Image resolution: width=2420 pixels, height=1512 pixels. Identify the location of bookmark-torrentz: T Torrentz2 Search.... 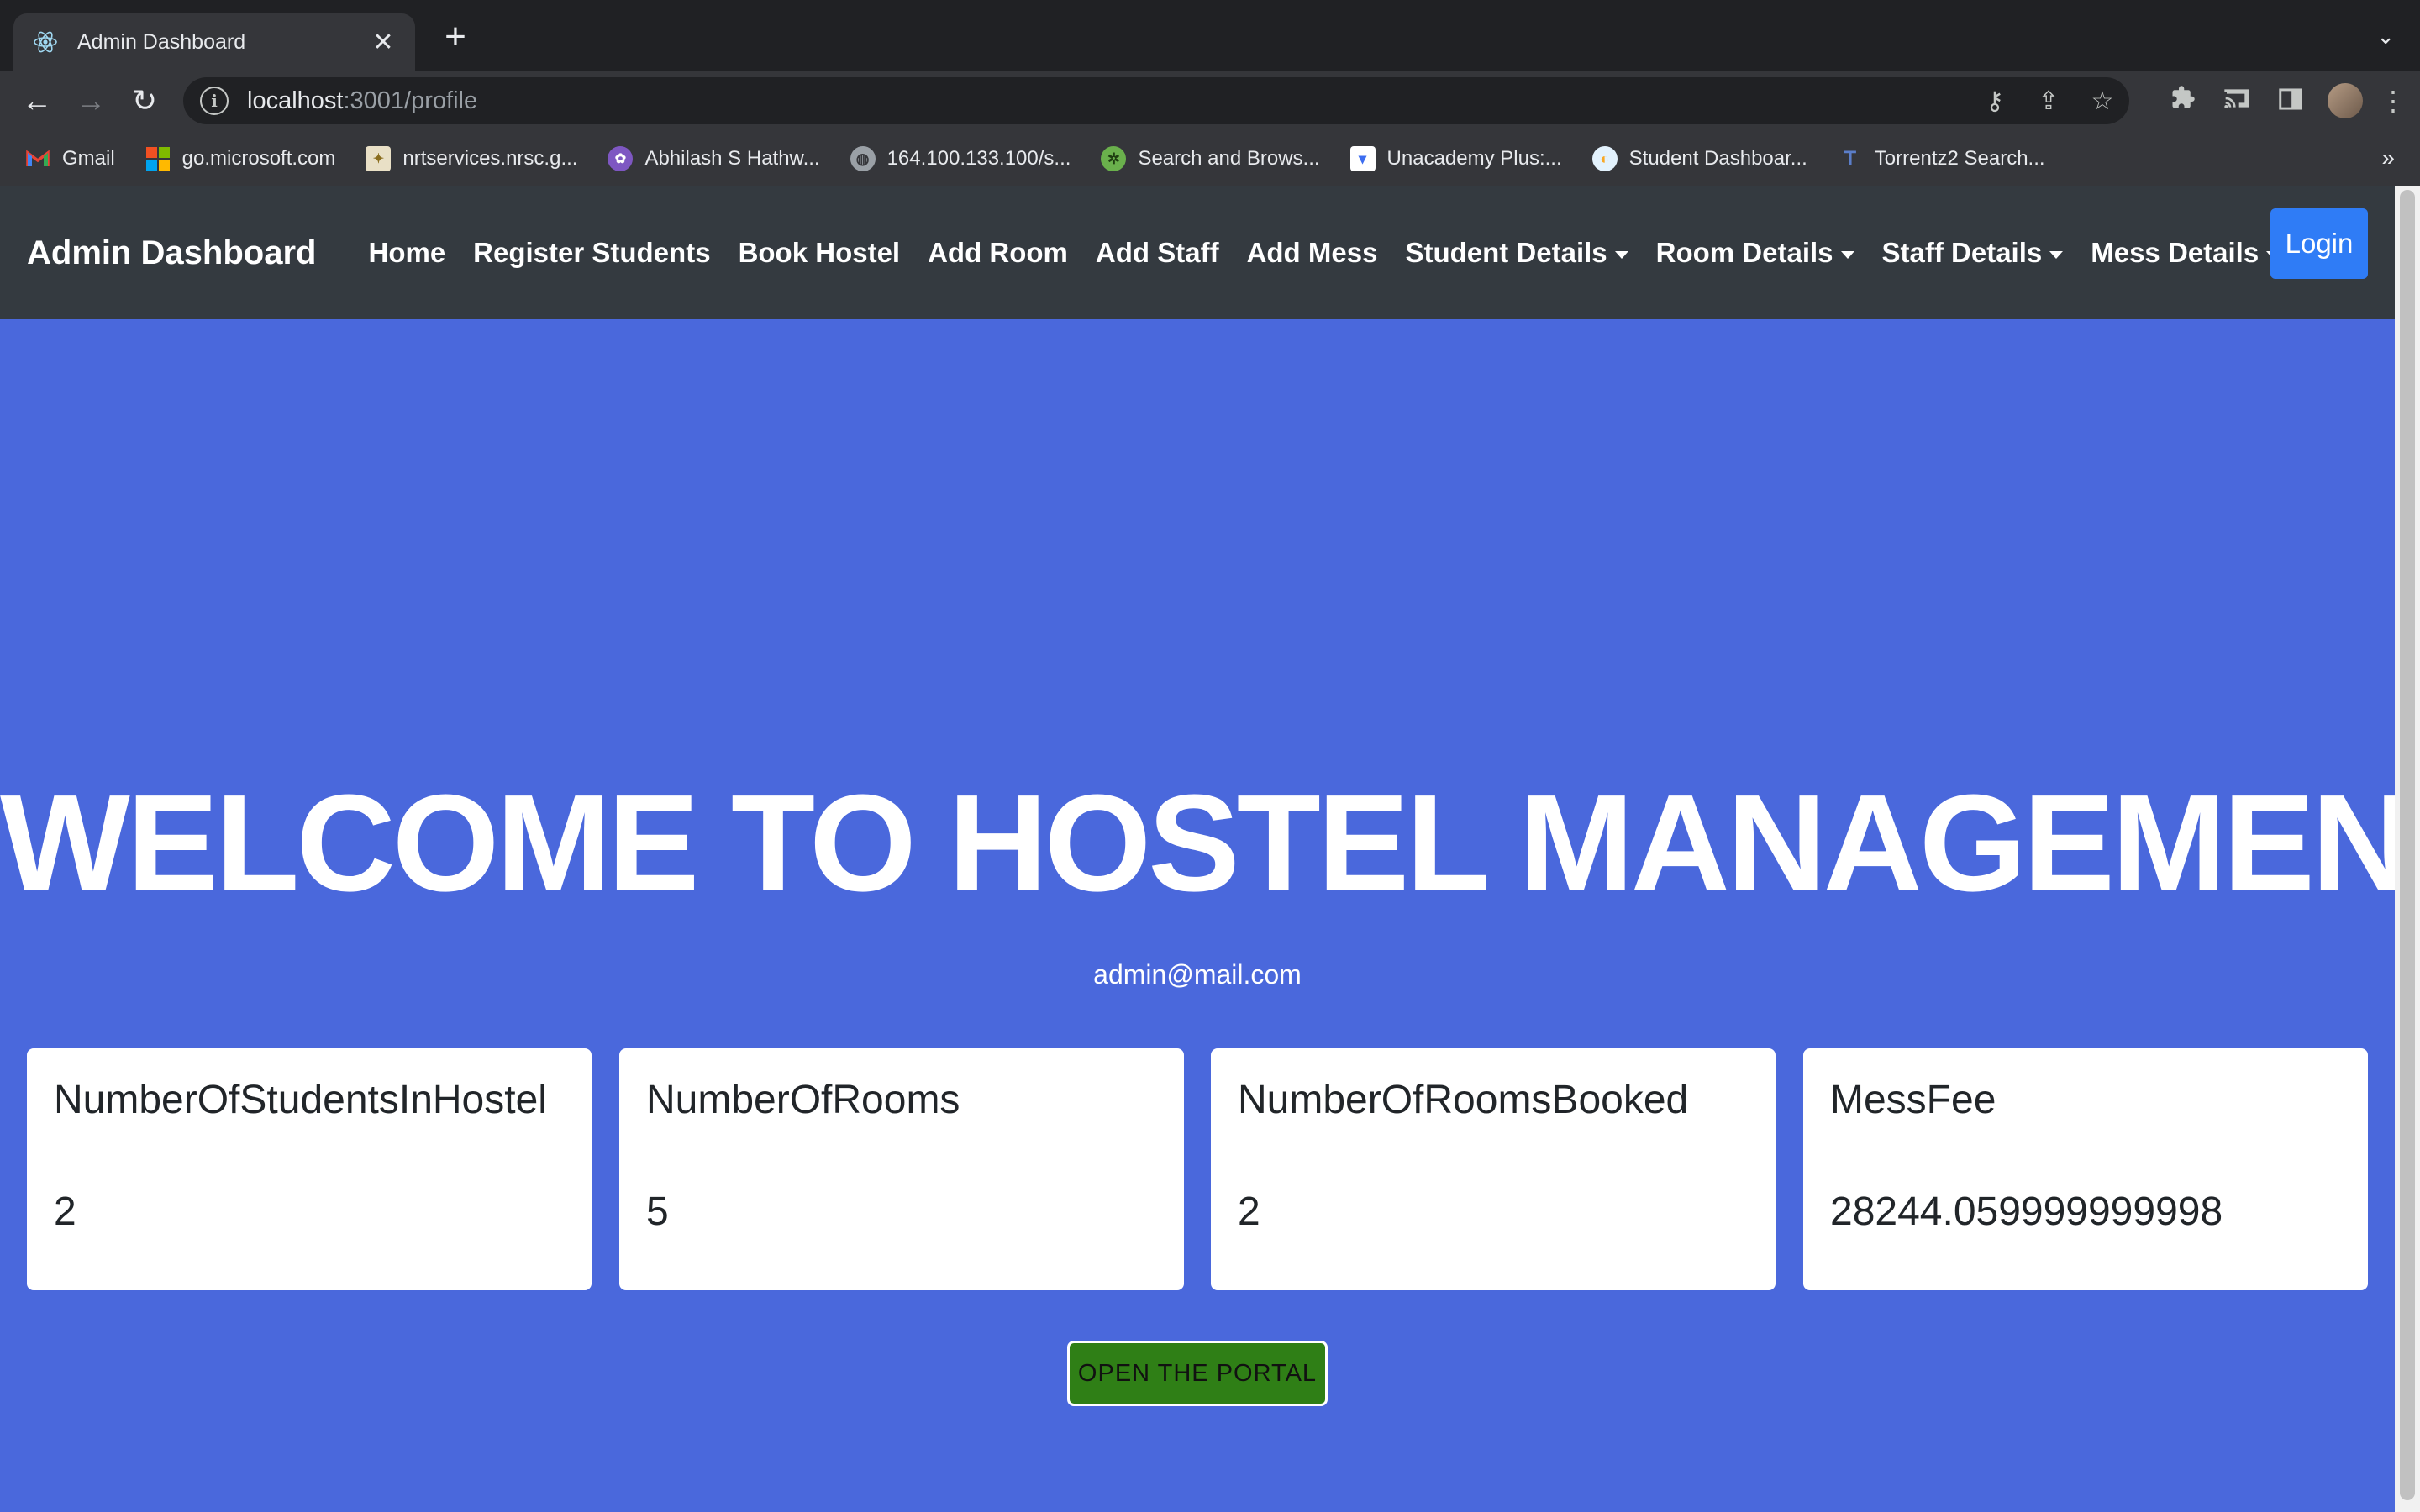
(1941, 158).